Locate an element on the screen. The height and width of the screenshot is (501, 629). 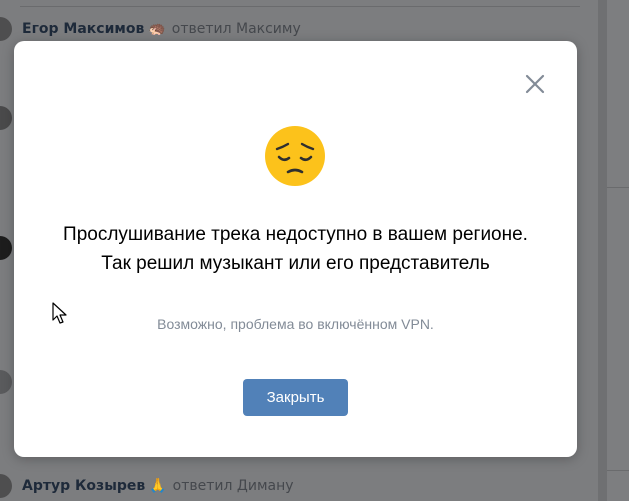
pensive-face-icon is located at coordinates (295, 156).